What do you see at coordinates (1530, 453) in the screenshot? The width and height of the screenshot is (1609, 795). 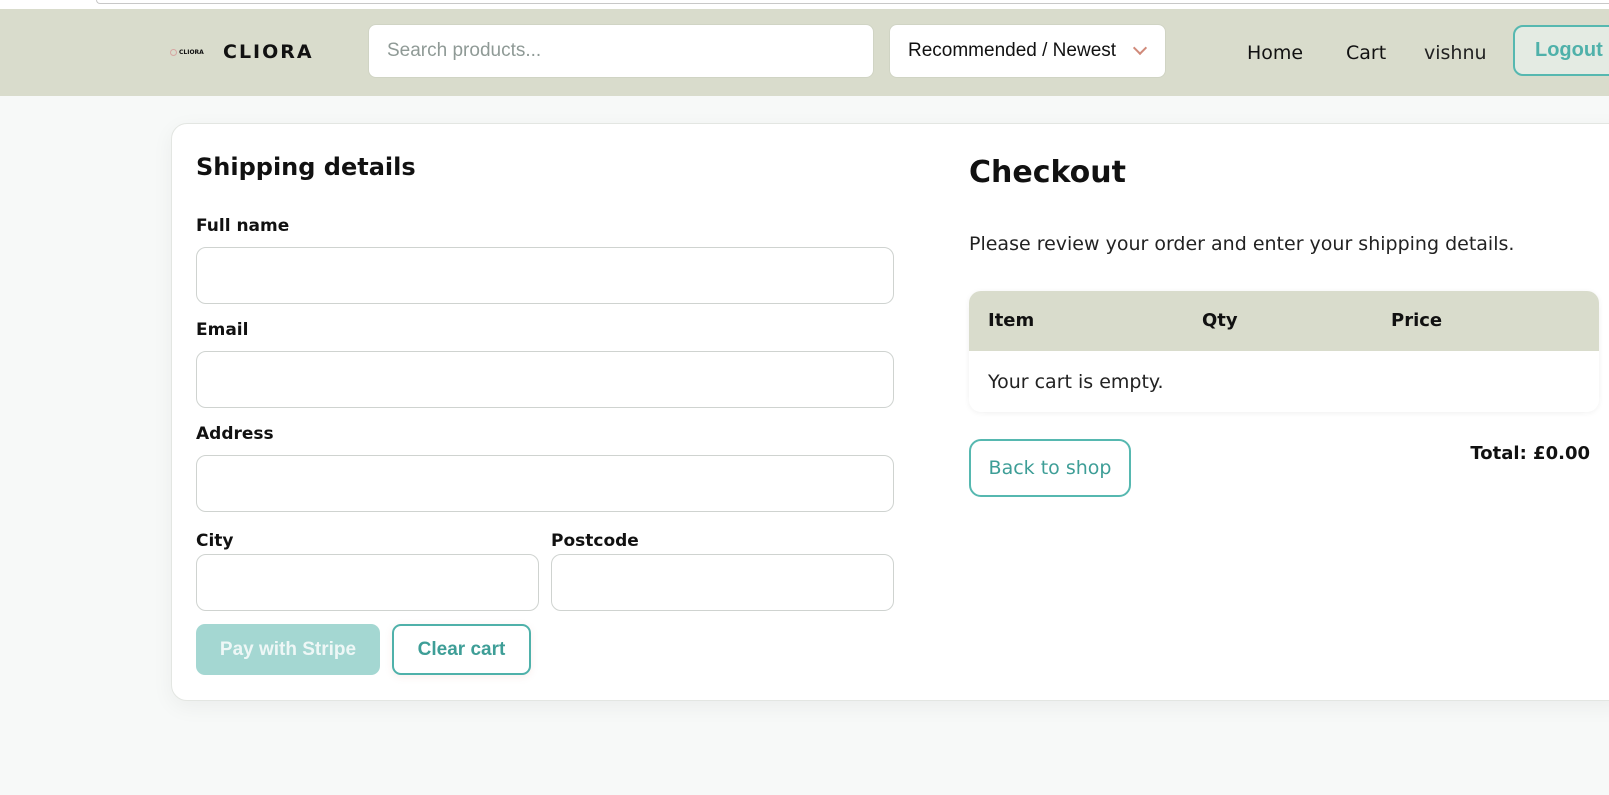 I see `order-total: Total: £0.00` at bounding box center [1530, 453].